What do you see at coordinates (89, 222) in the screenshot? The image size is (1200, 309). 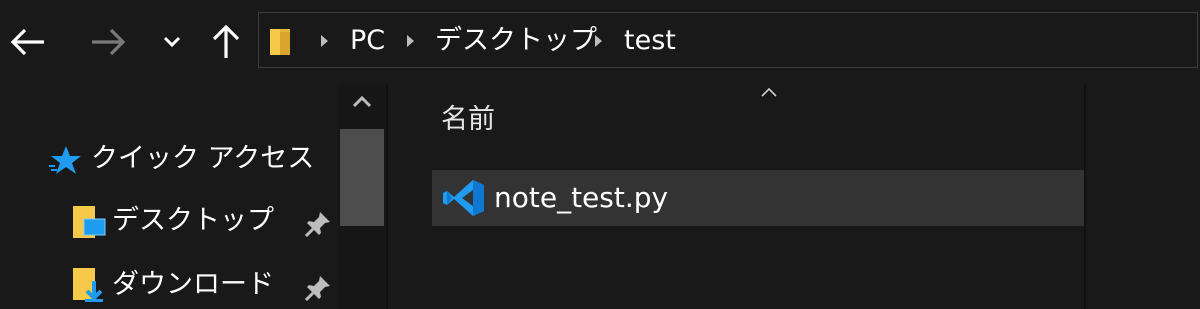 I see `desktop-folder-icon` at bounding box center [89, 222].